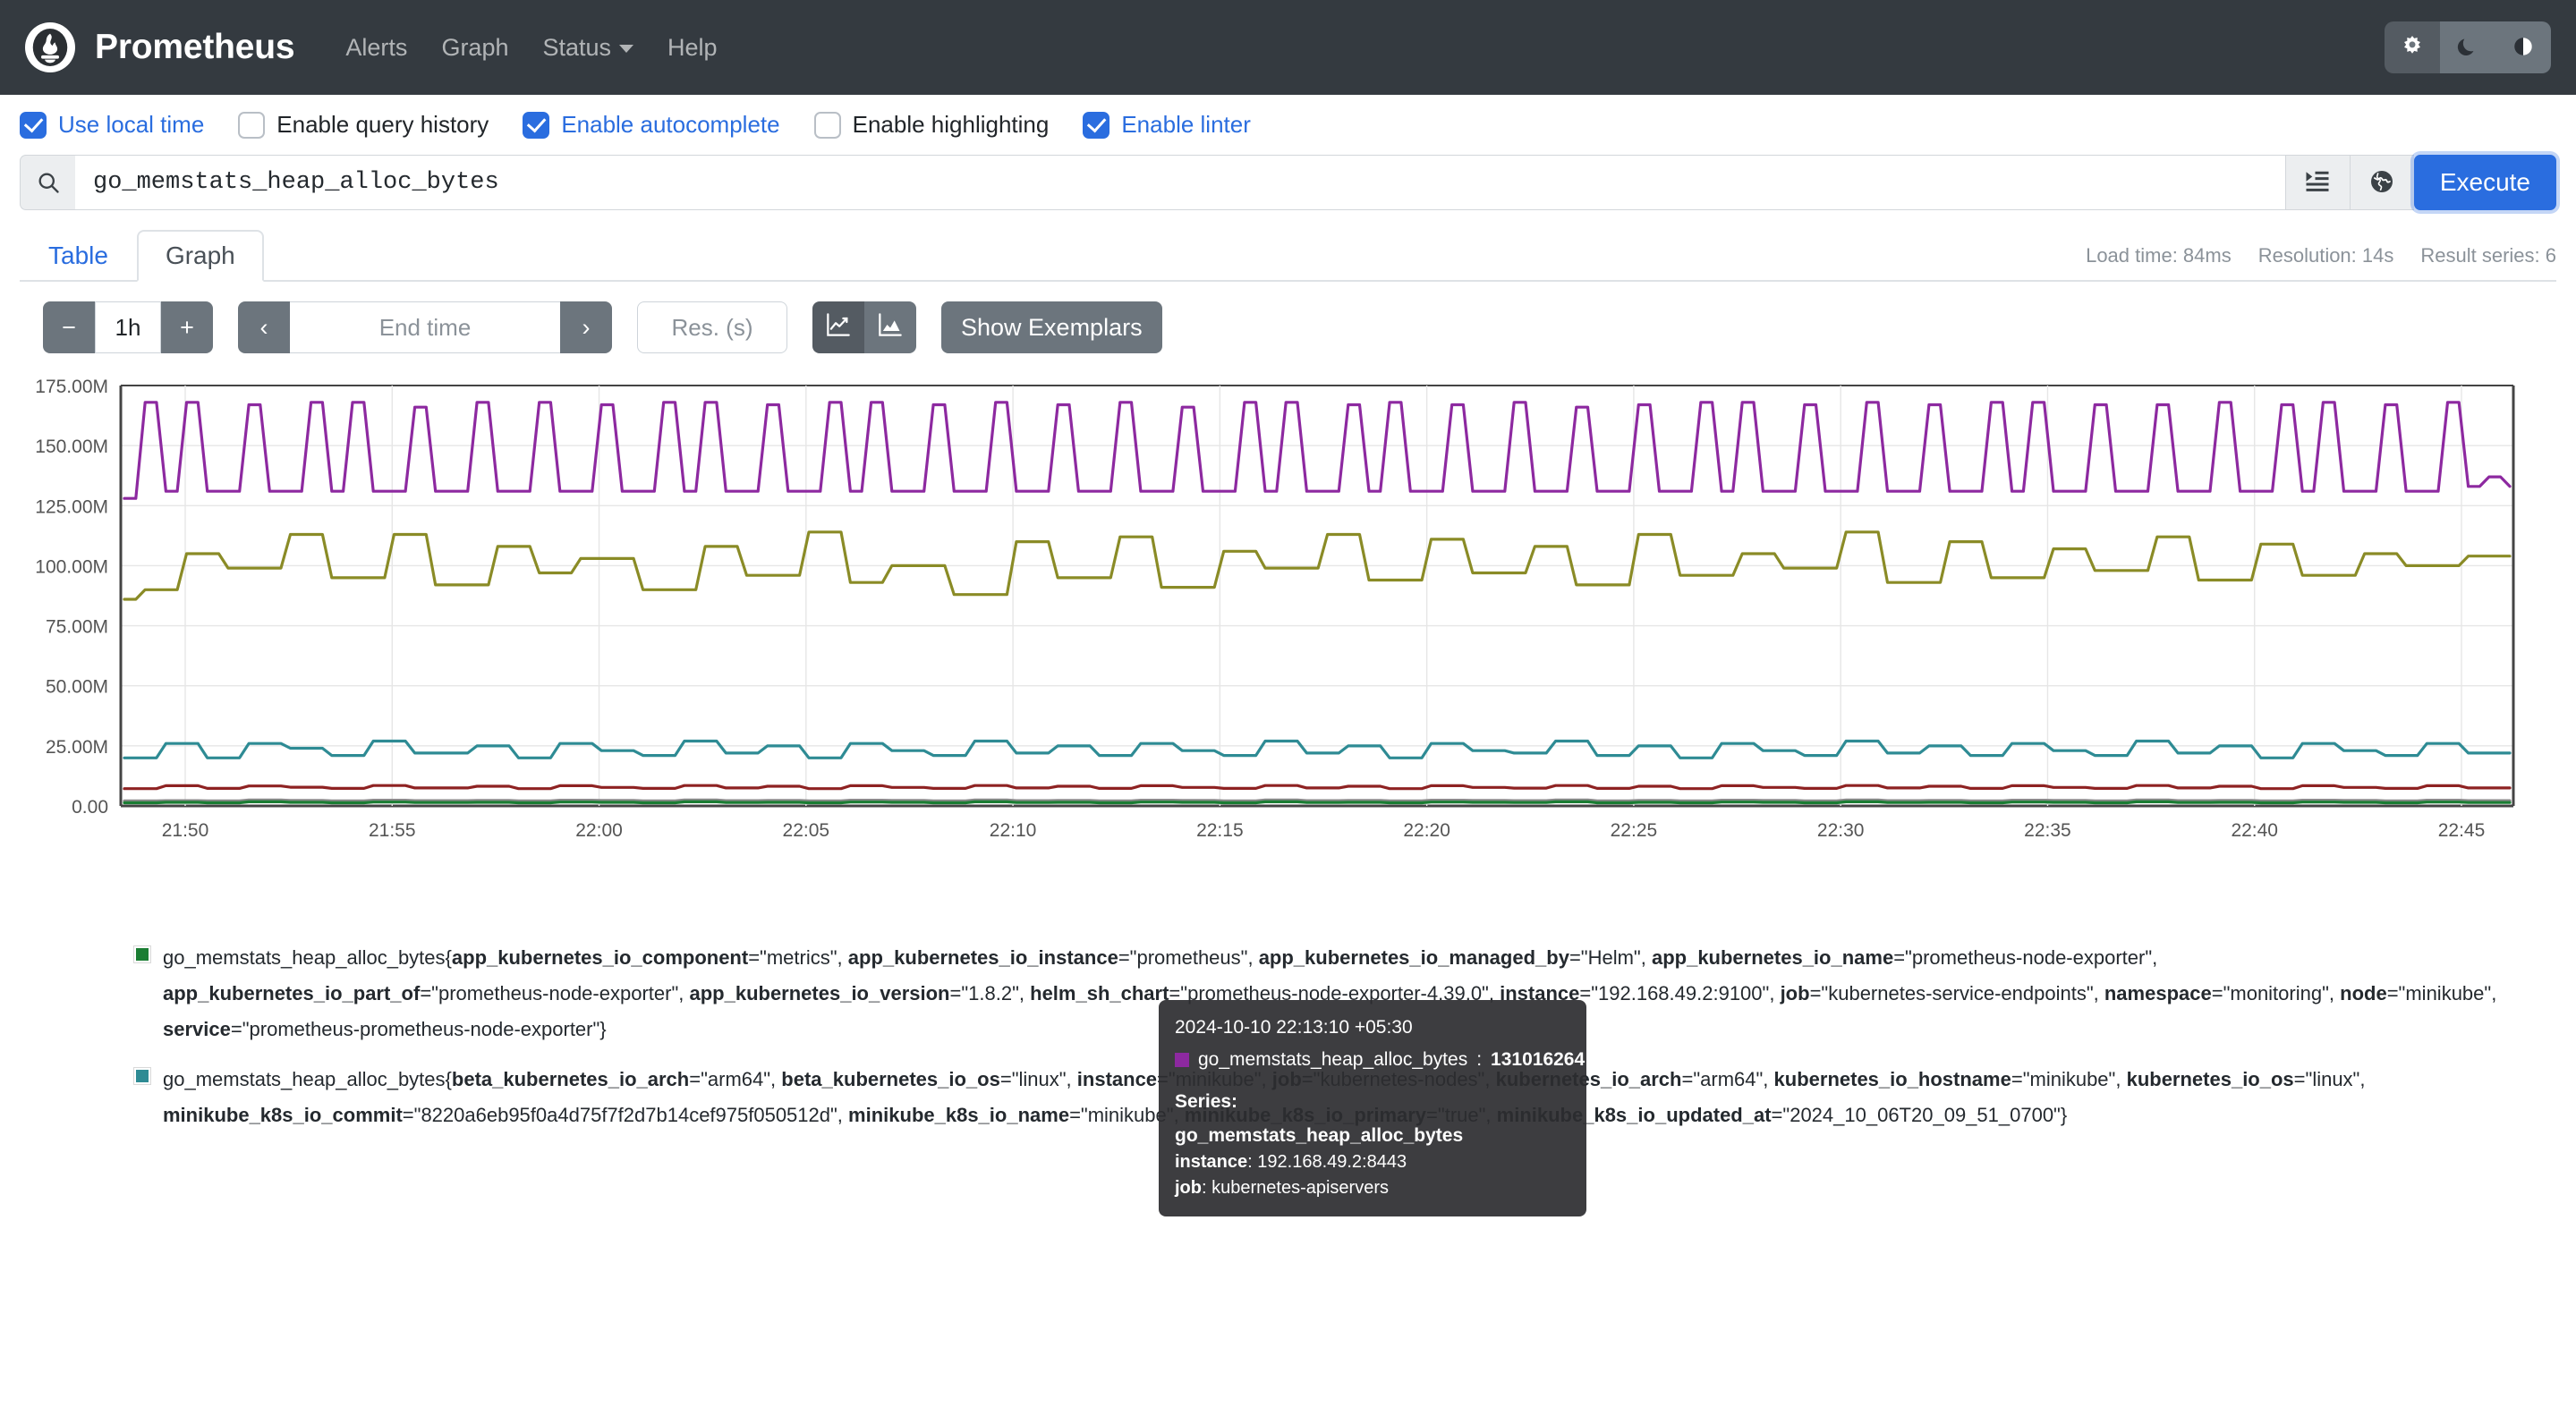  I want to click on globe-button, so click(2381, 182).